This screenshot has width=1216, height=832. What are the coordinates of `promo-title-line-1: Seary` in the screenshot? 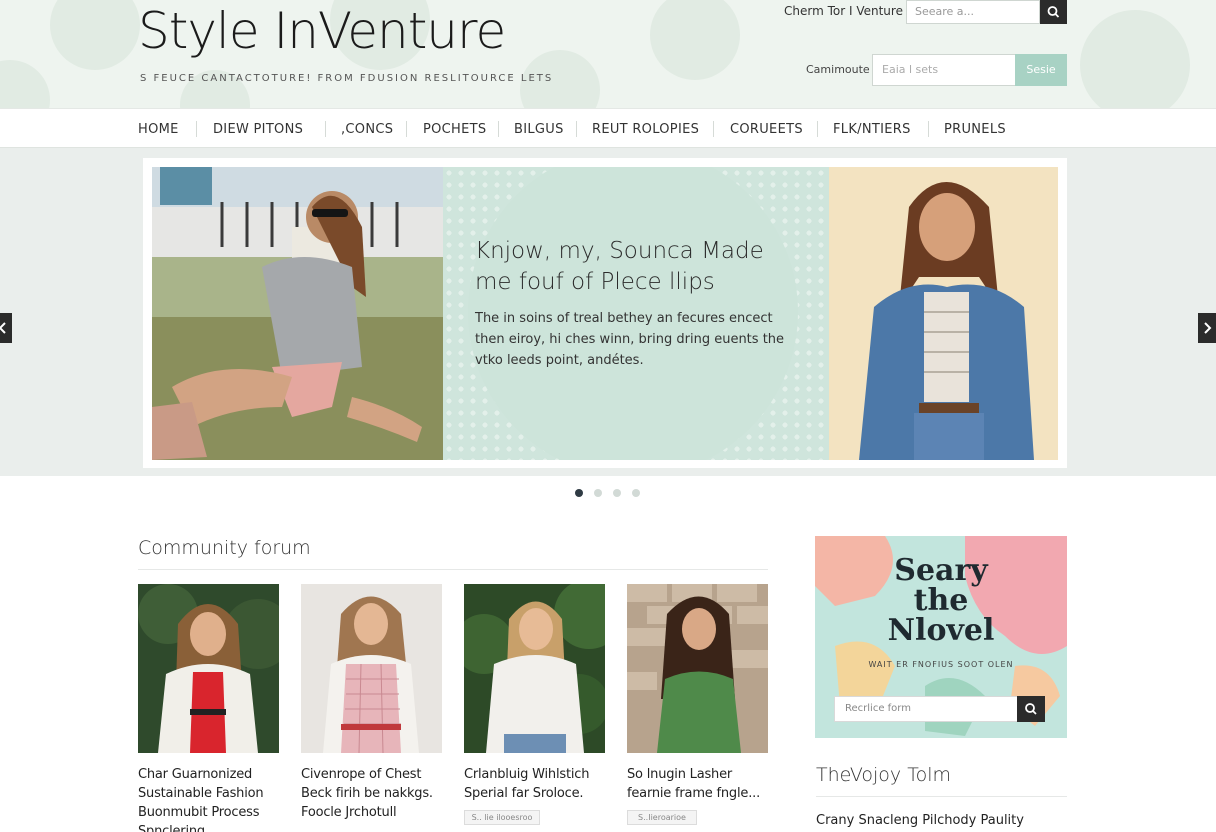 It's located at (941, 570).